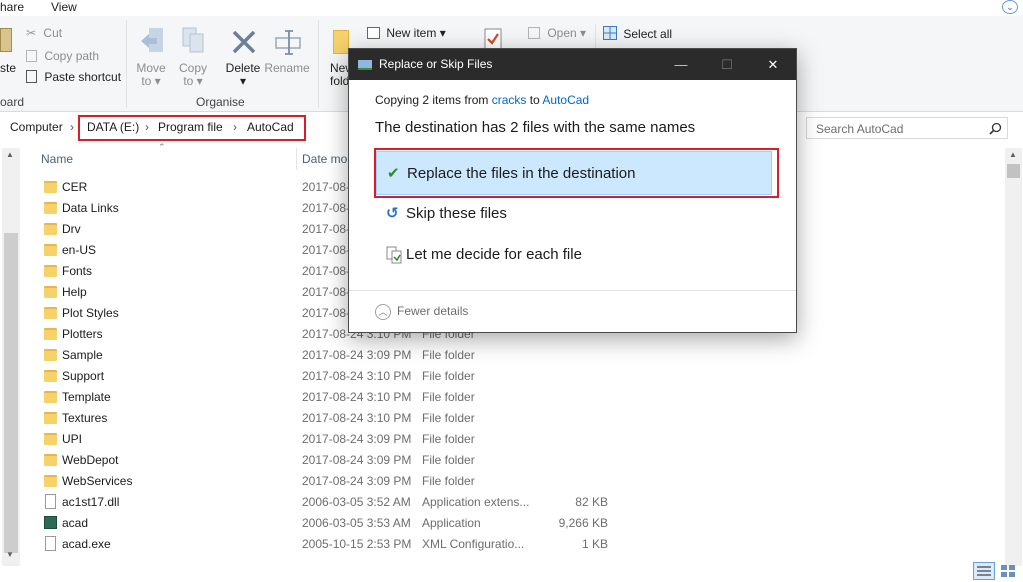 Image resolution: width=1023 pixels, height=582 pixels. What do you see at coordinates (170, 156) in the screenshot?
I see `column-header-name: Name ⌃` at bounding box center [170, 156].